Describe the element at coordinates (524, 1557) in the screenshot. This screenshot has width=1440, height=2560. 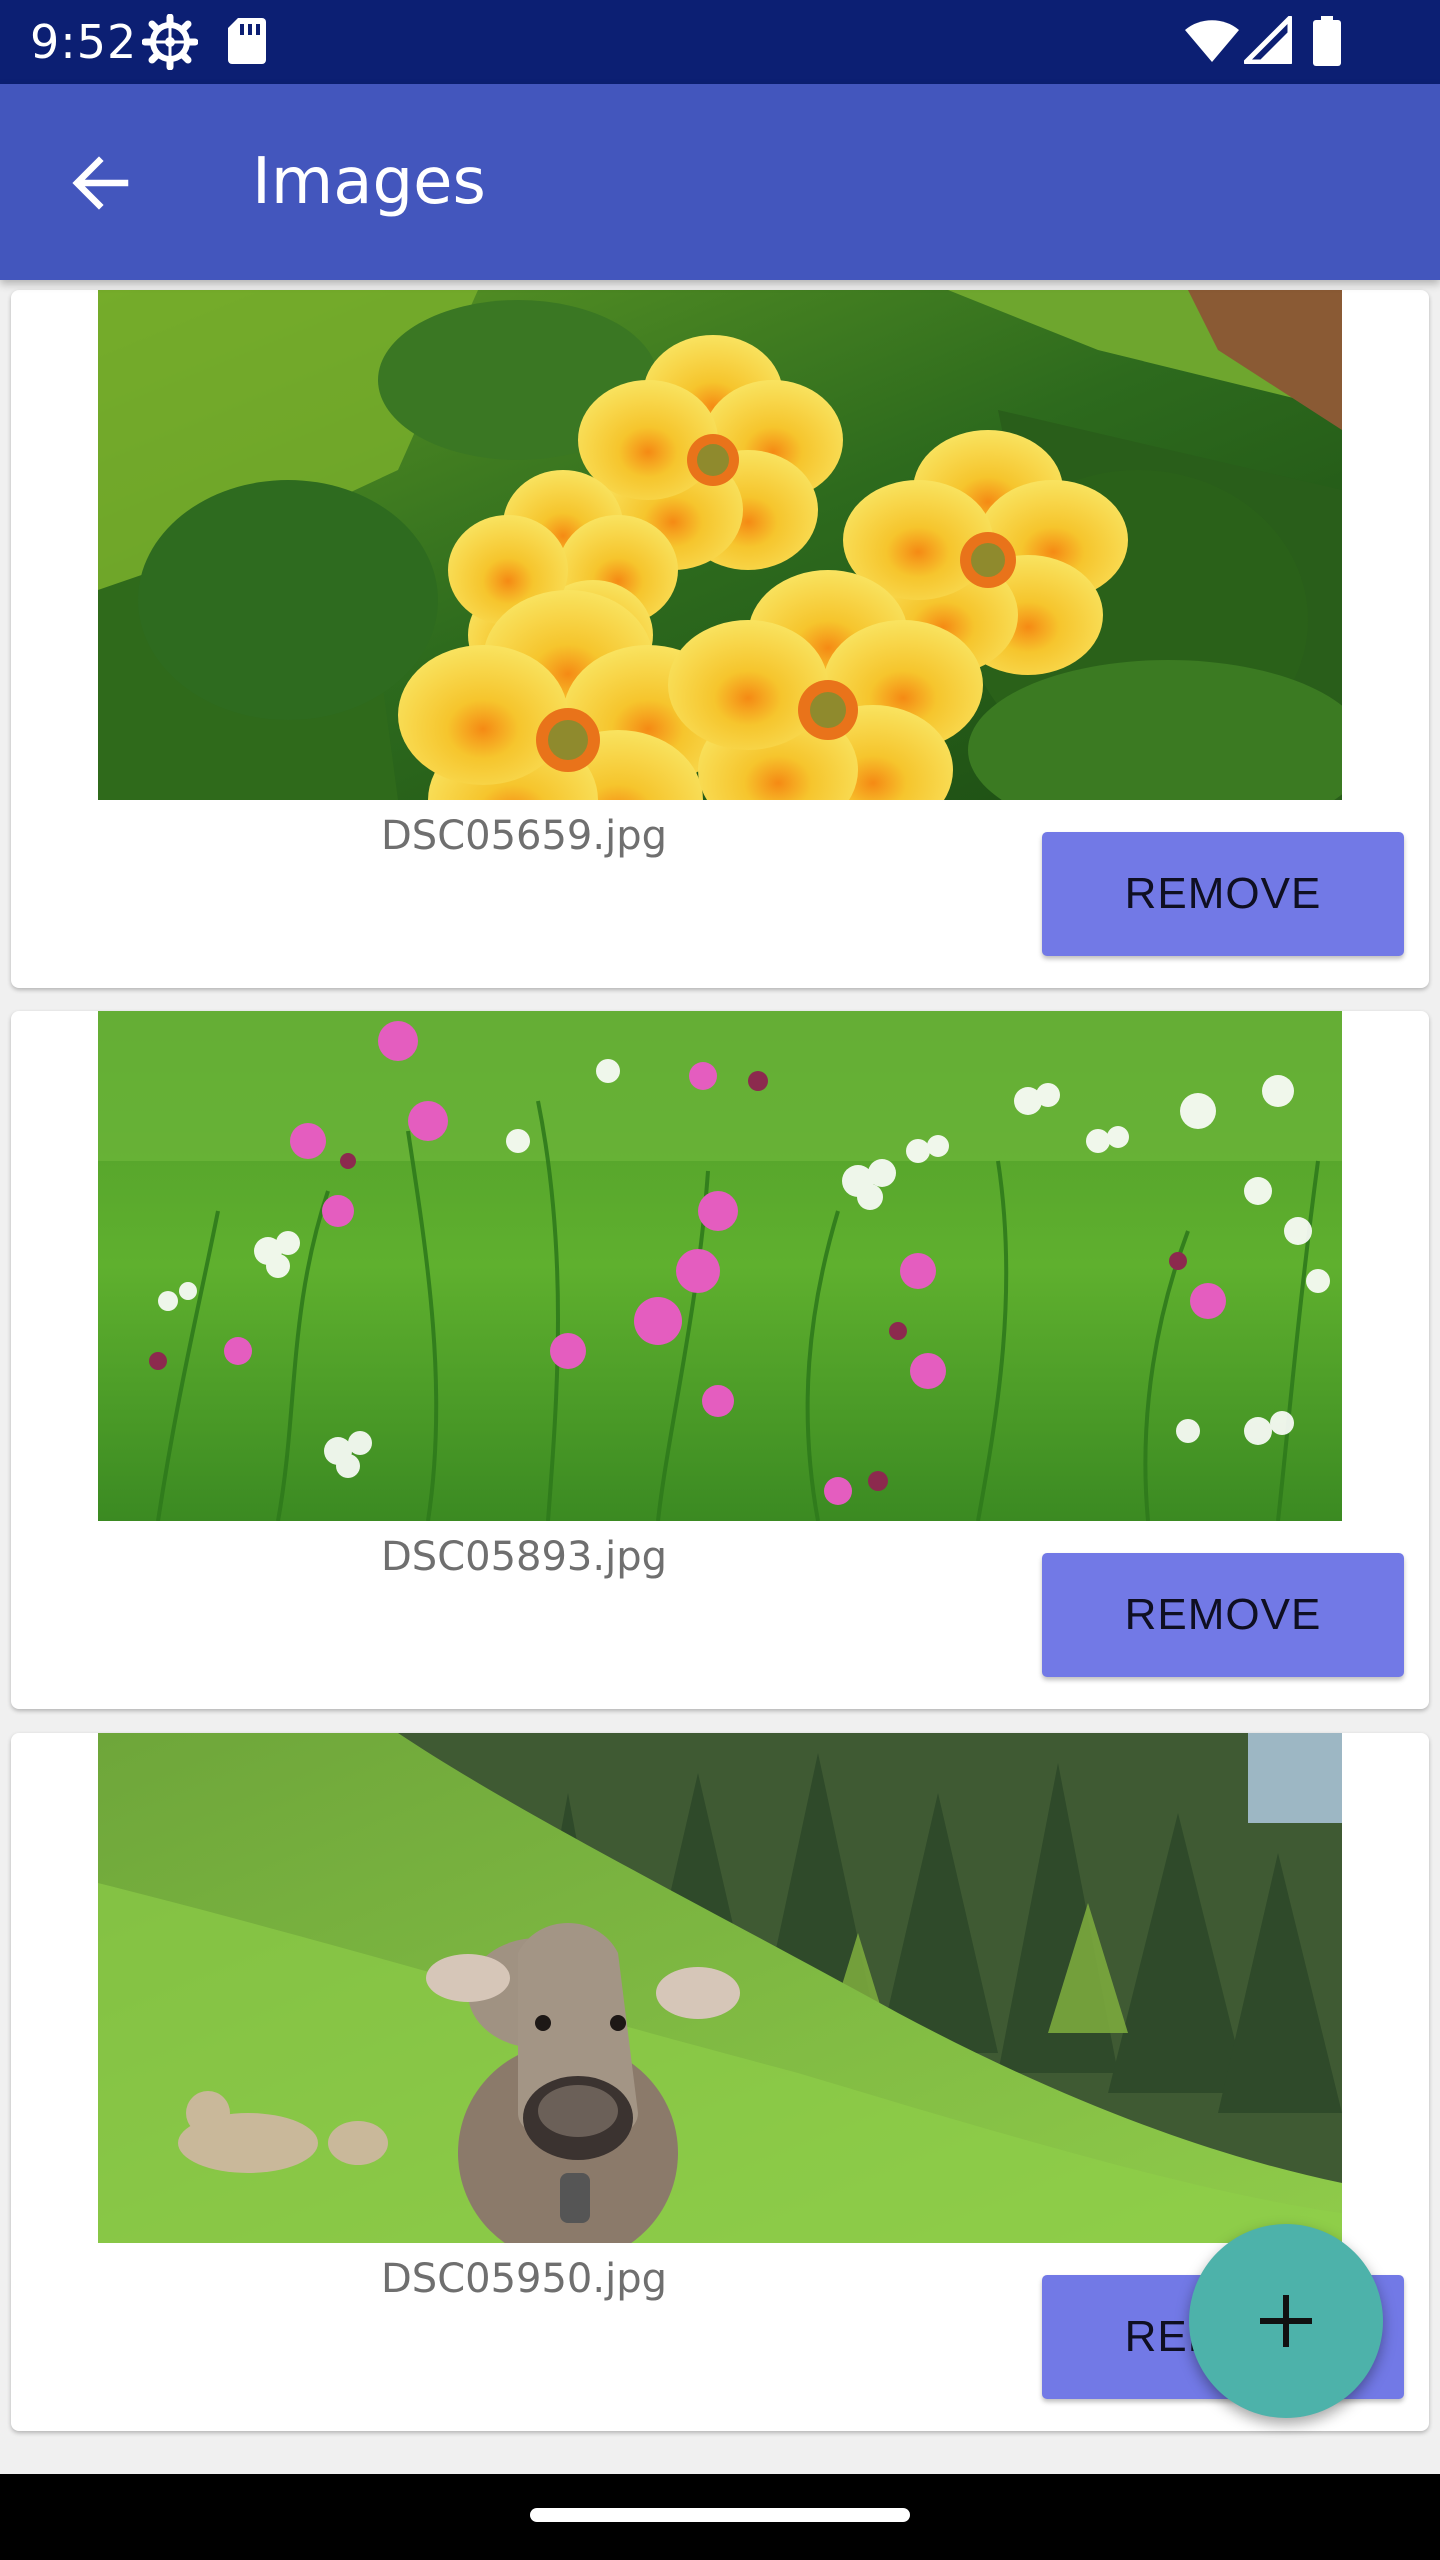
I see `file-name: DSC05893.jpg` at that location.